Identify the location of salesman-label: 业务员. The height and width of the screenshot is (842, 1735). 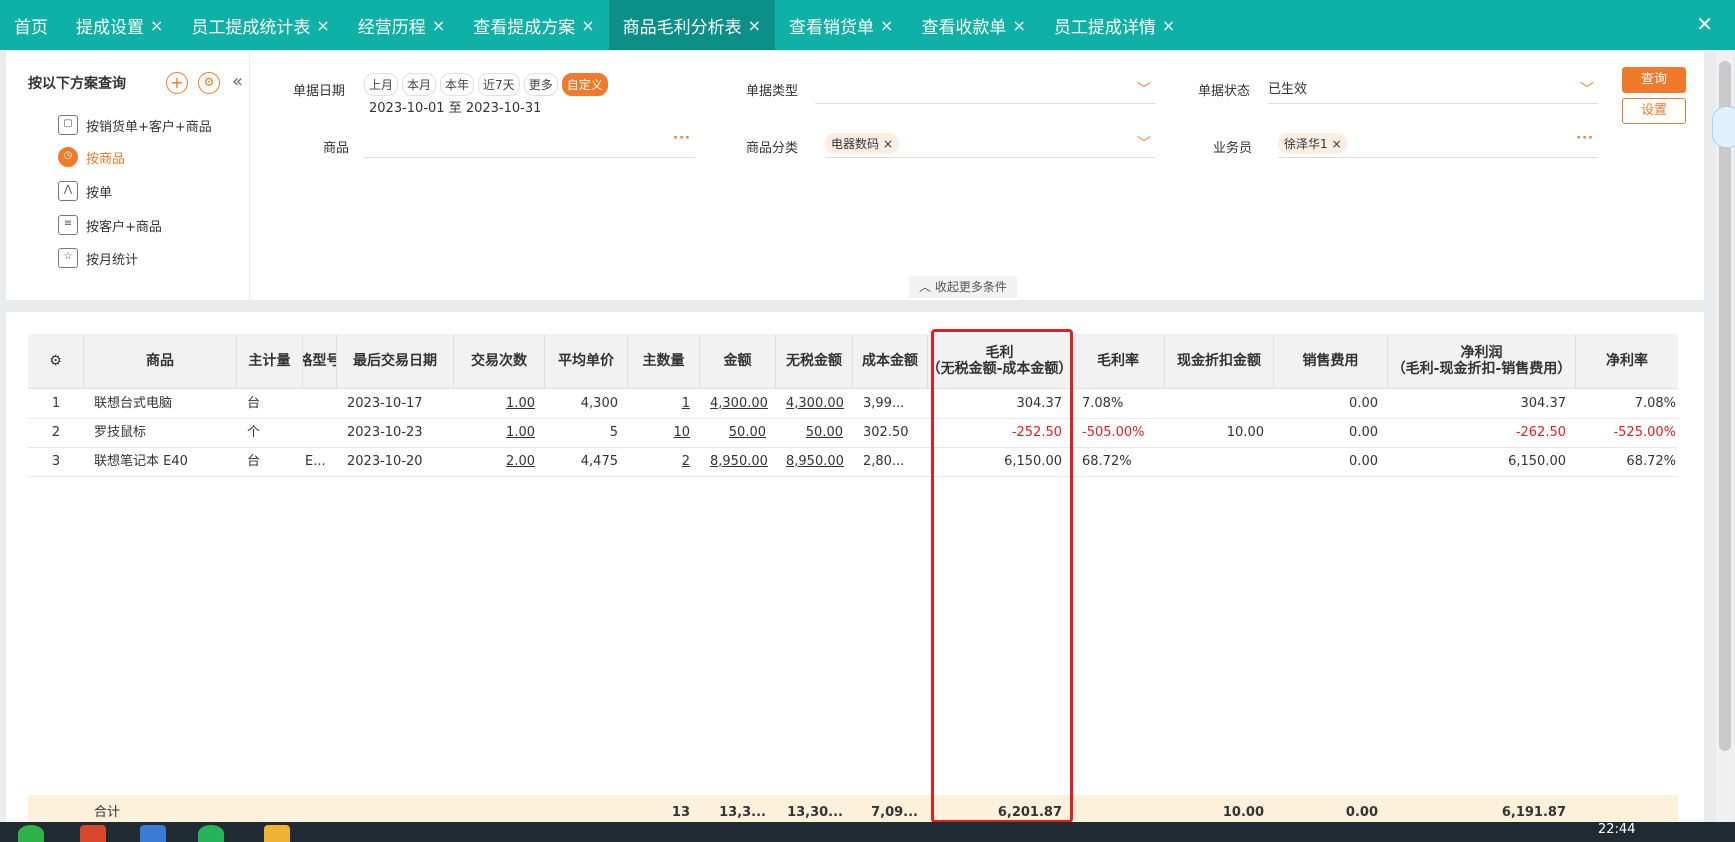
(1233, 148).